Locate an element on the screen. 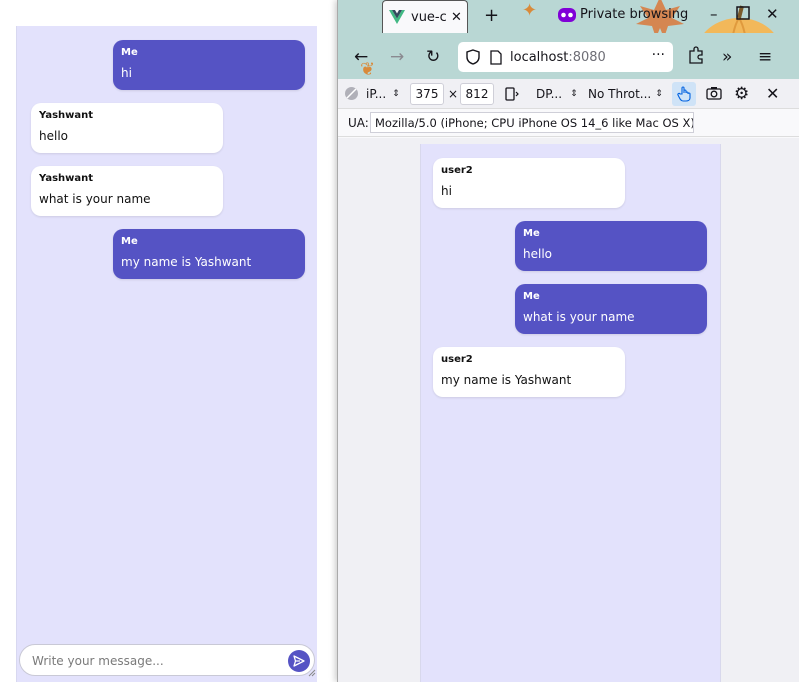 This screenshot has width=799, height=682. dpr-selector: DP... ⇕ is located at coordinates (557, 94).